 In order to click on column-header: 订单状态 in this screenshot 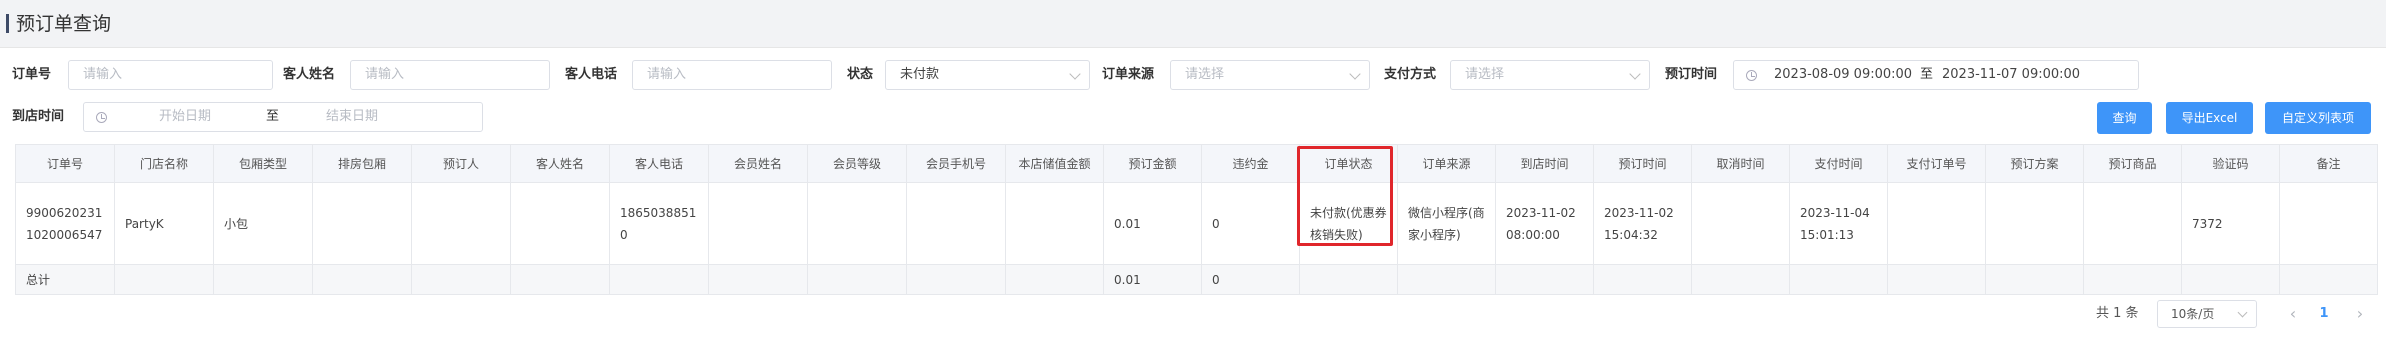, I will do `click(1348, 163)`.